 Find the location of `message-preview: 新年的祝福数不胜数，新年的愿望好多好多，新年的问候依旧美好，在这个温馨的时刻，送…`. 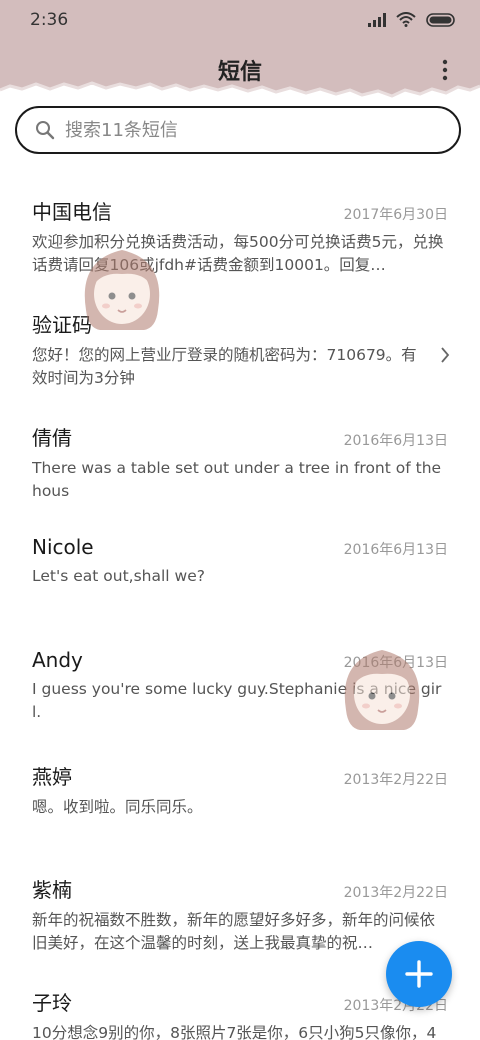

message-preview: 新年的祝福数不胜数，新年的愿望好多好多，新年的问候依旧美好，在这个温馨的时刻，送… is located at coordinates (234, 931).